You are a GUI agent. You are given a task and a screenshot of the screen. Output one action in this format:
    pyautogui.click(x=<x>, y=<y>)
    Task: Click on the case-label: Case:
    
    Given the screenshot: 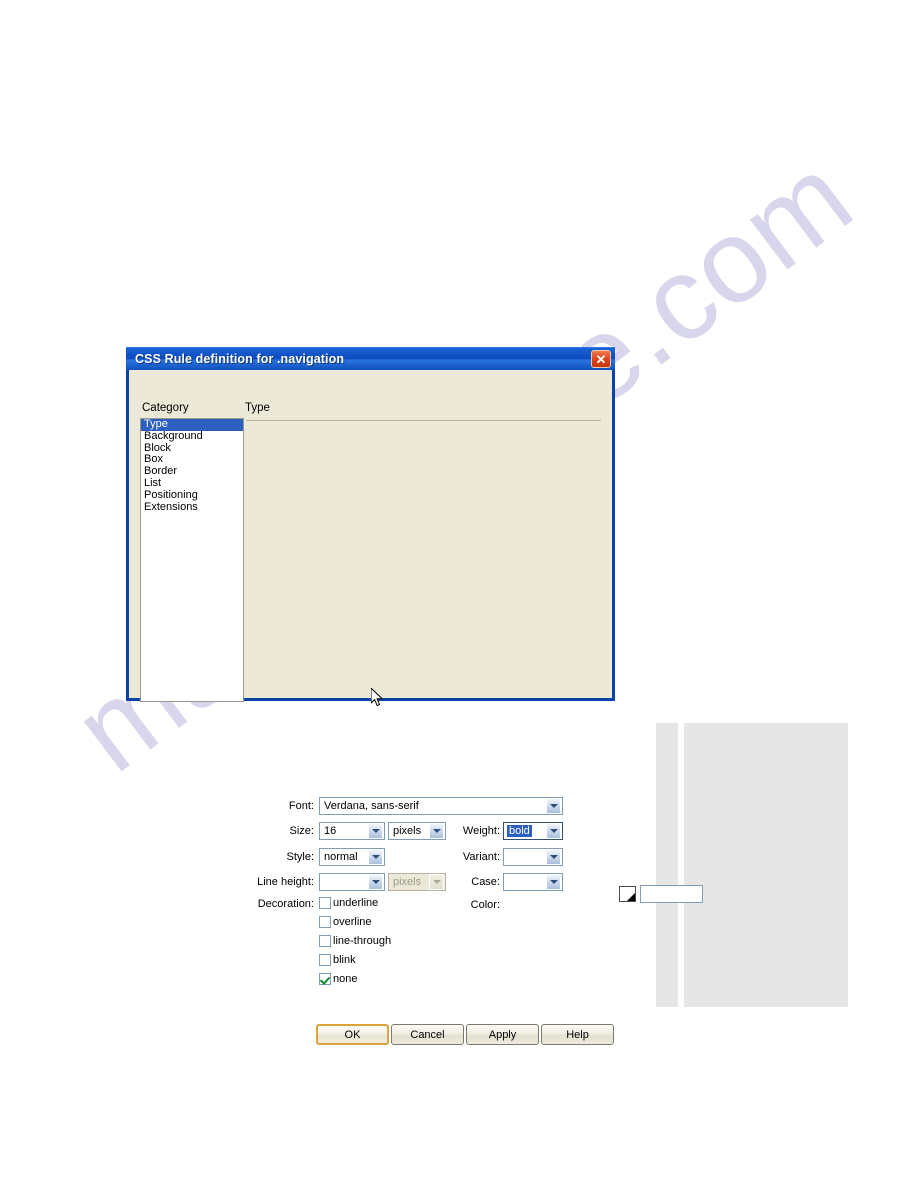 What is the action you would take?
    pyautogui.click(x=485, y=882)
    